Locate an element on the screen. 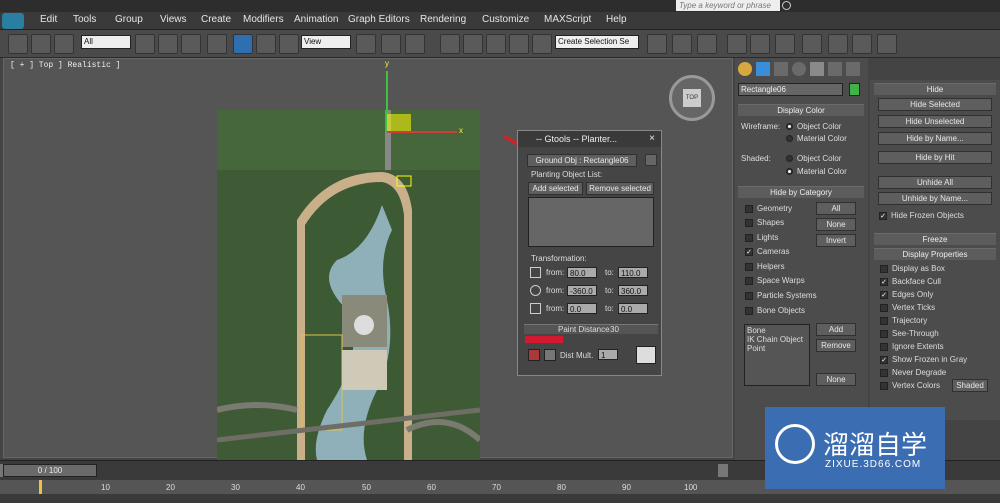 Image resolution: width=1000 pixels, height=503 pixels. hide-unselected-button: Hide Unselected is located at coordinates (935, 121).